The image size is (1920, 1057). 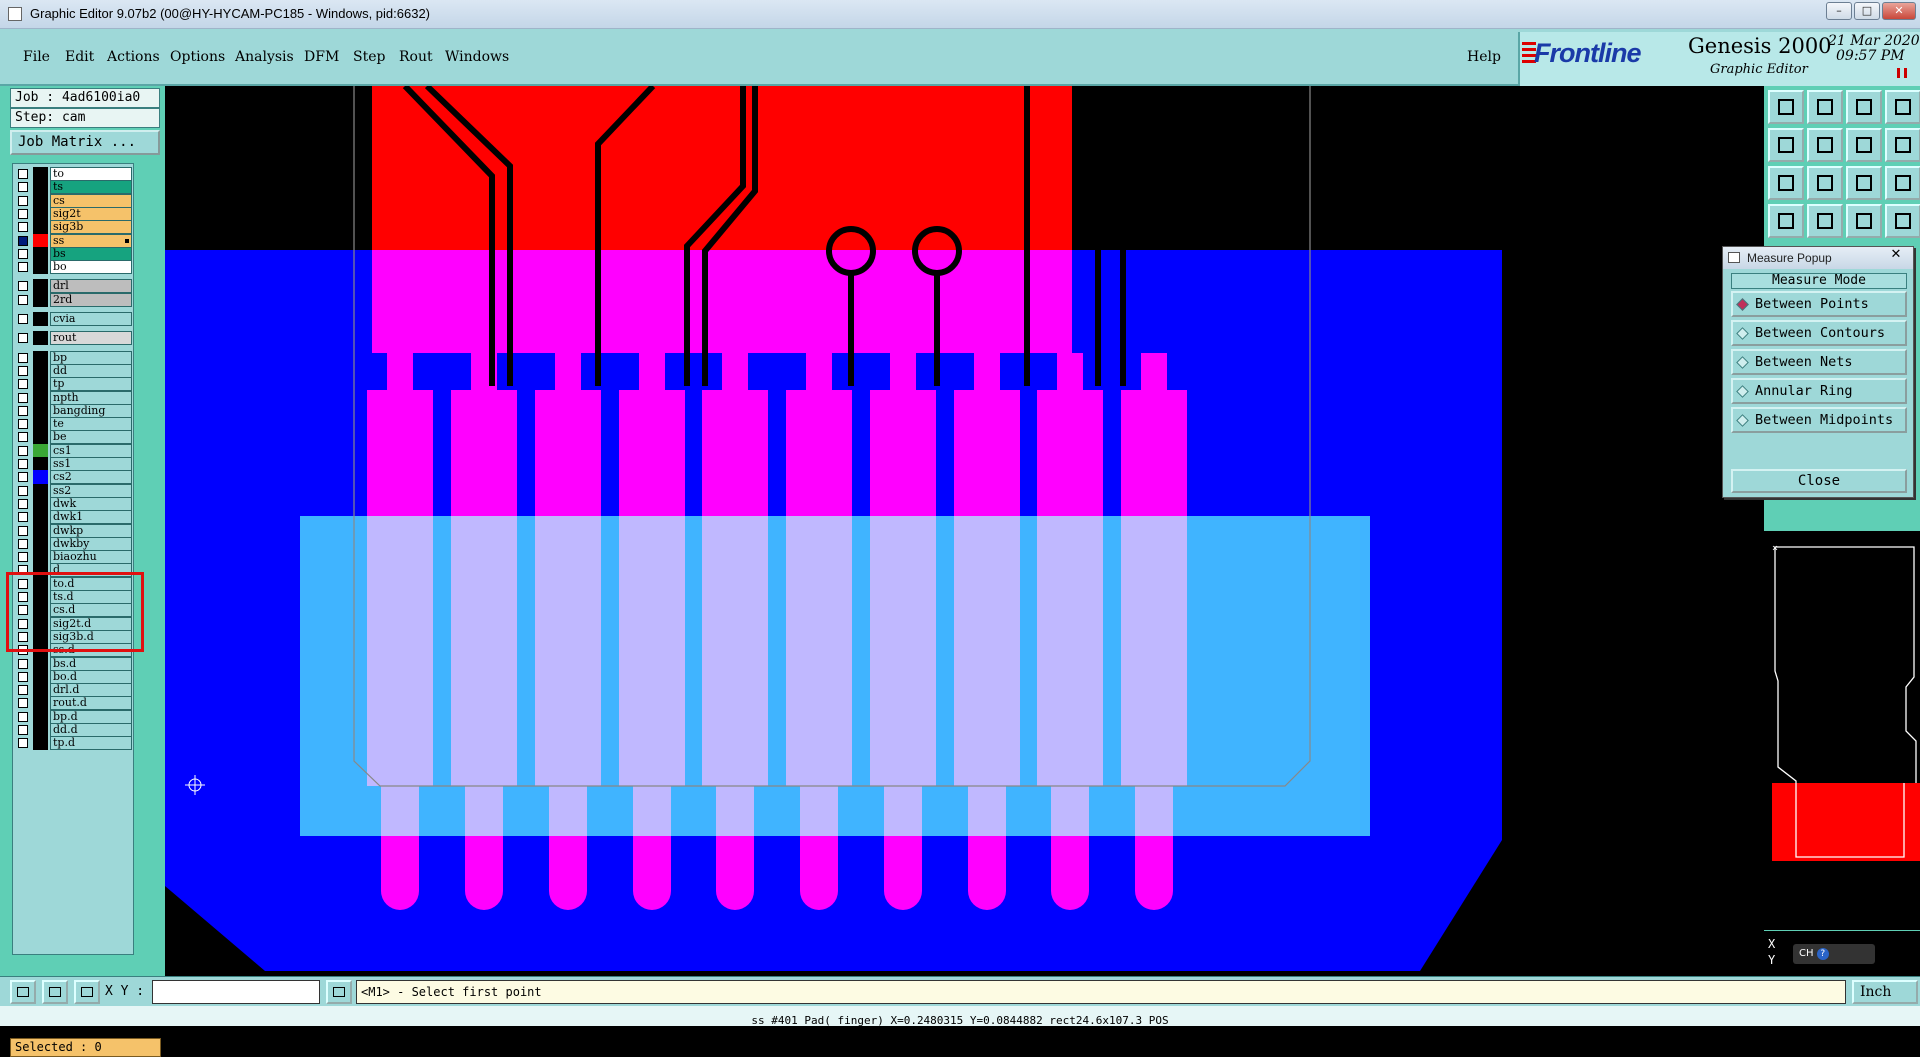 What do you see at coordinates (1484, 57) in the screenshot?
I see `menu-help: Help` at bounding box center [1484, 57].